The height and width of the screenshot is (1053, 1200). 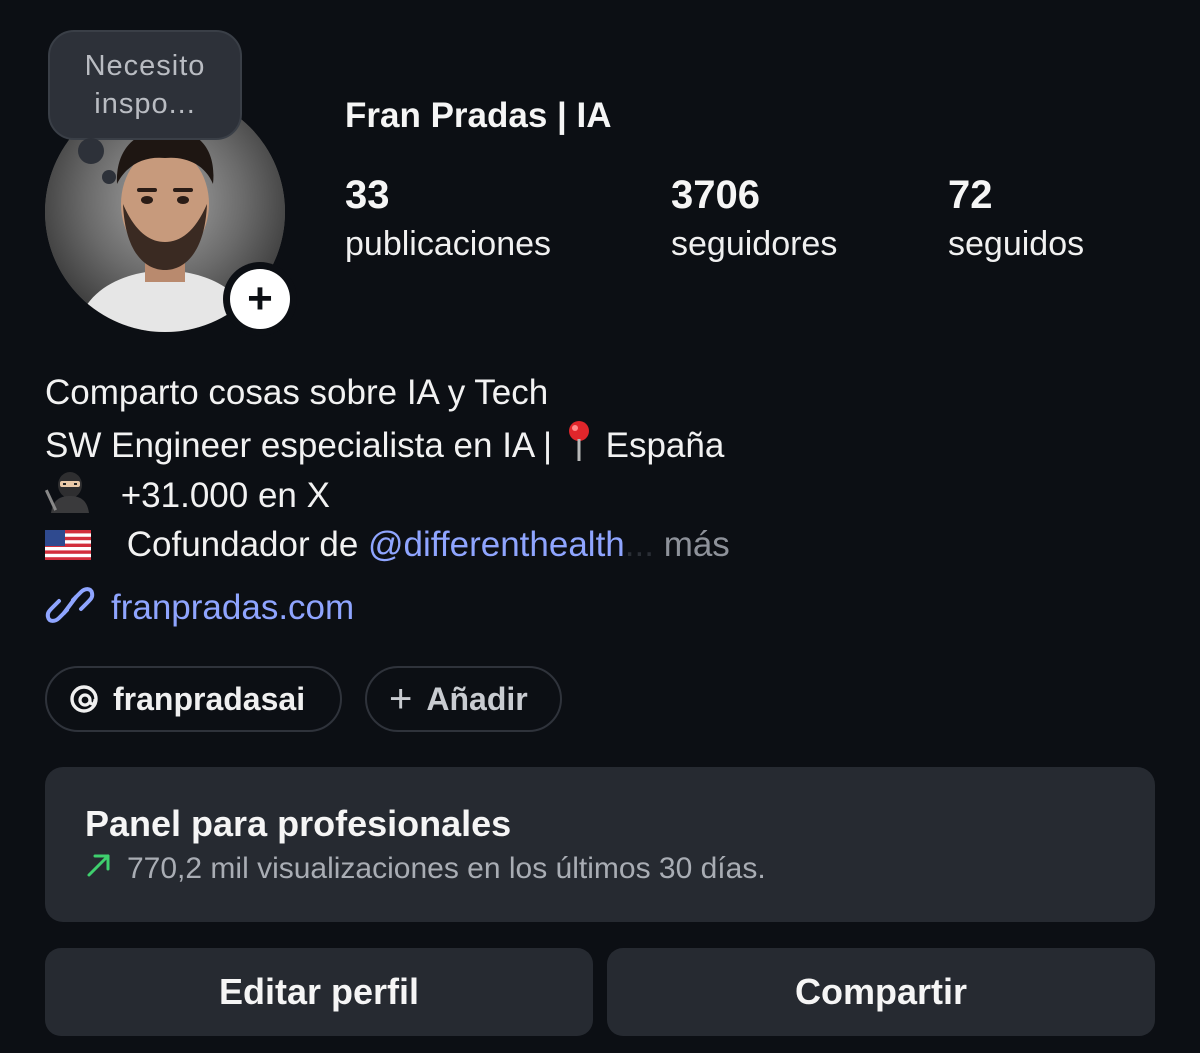 I want to click on more-button: más, so click(x=697, y=544).